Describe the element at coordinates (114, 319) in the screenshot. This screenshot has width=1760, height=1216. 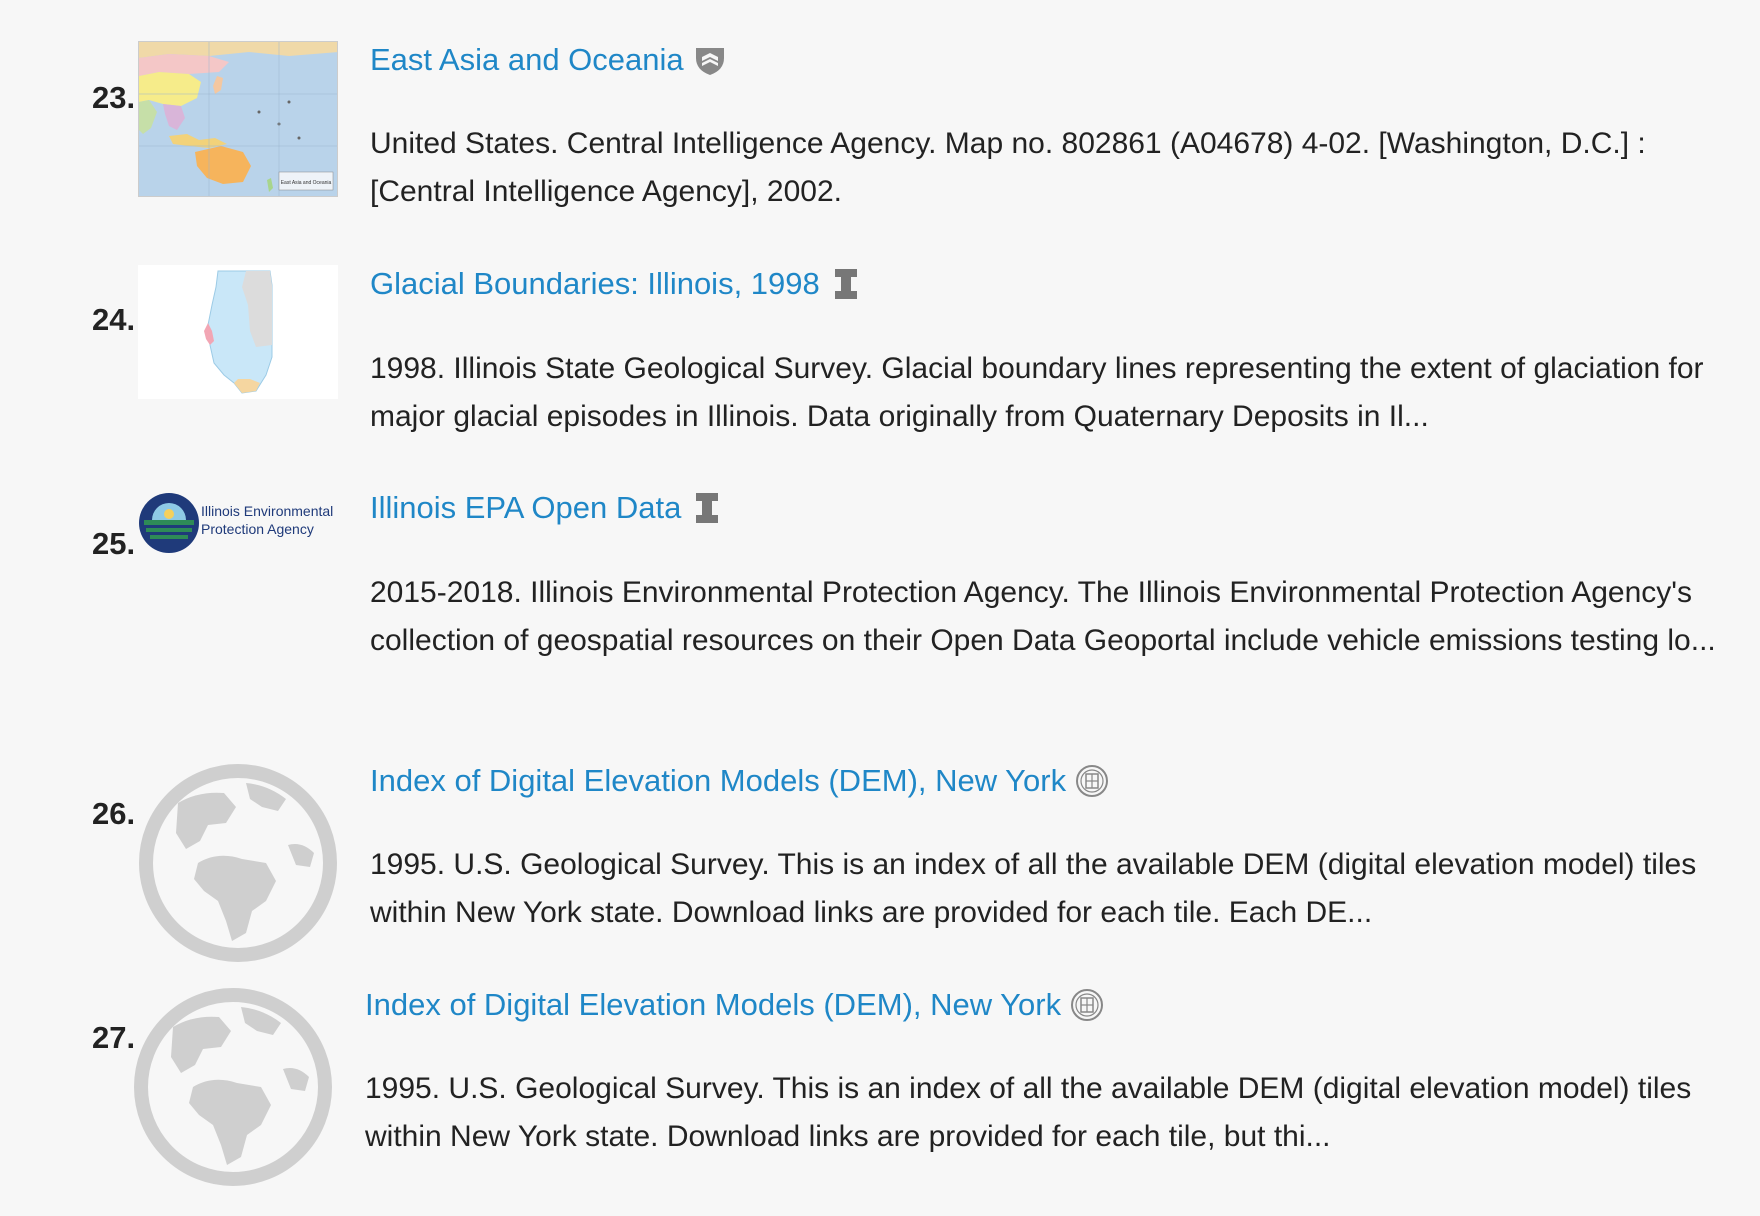
I see `result-number: 24.` at that location.